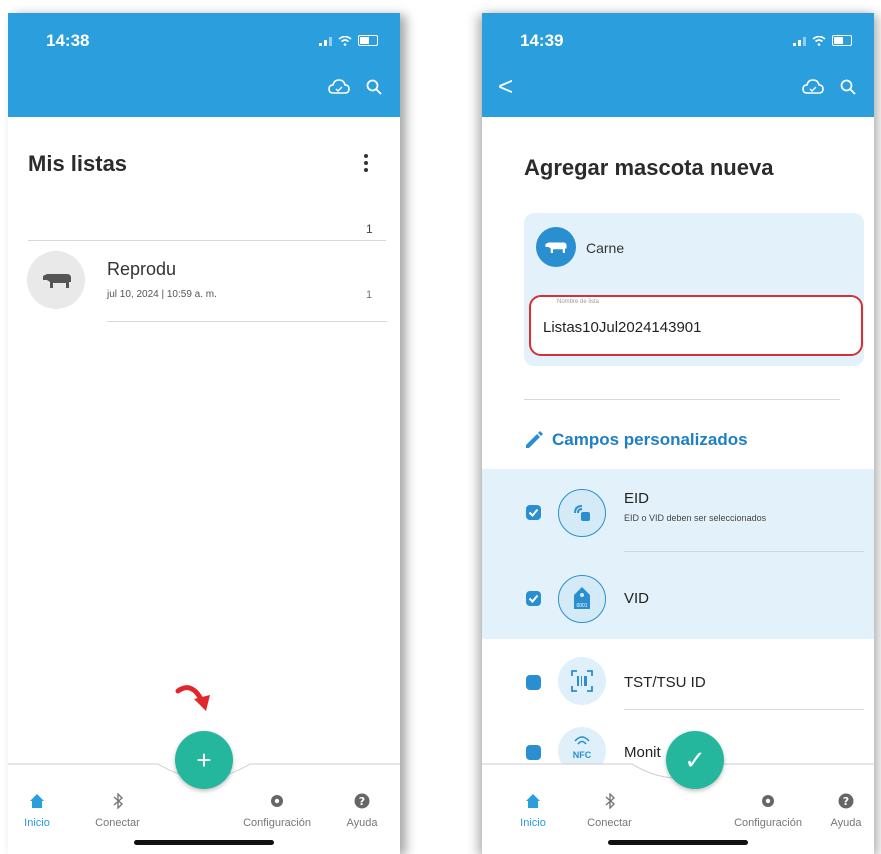 This screenshot has width=881, height=854. I want to click on field-row-eid: EID EID o VID deben ser seleccionados, so click(678, 510).